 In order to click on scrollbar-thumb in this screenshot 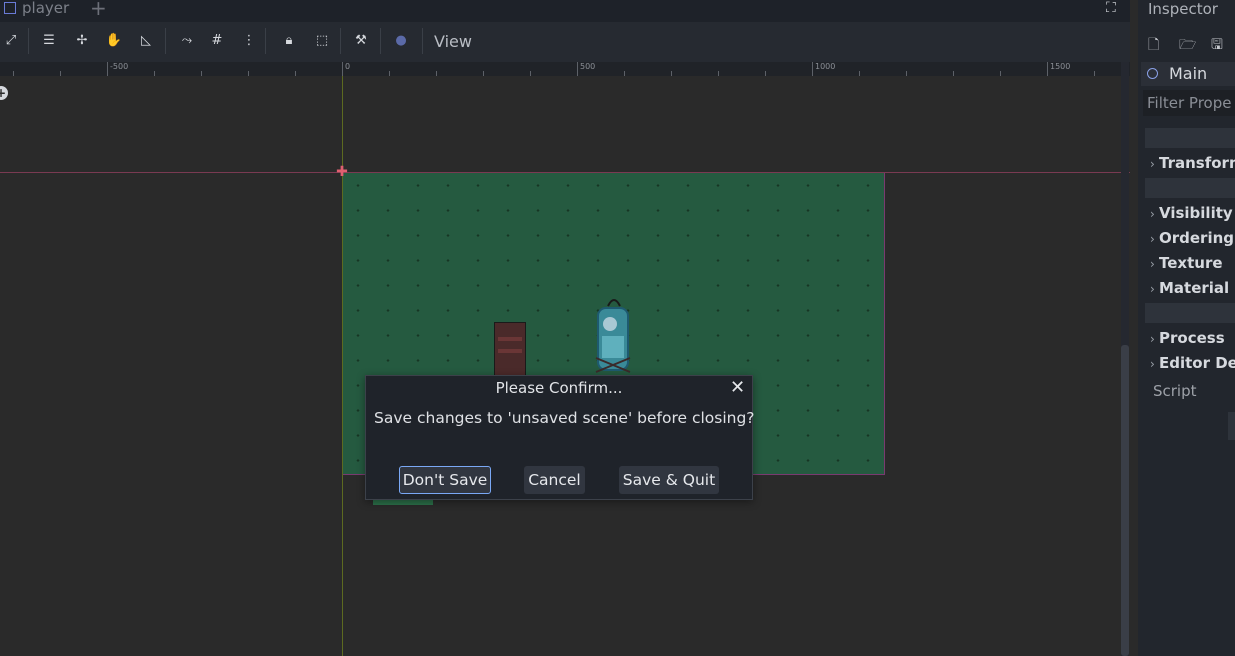, I will do `click(1125, 500)`.